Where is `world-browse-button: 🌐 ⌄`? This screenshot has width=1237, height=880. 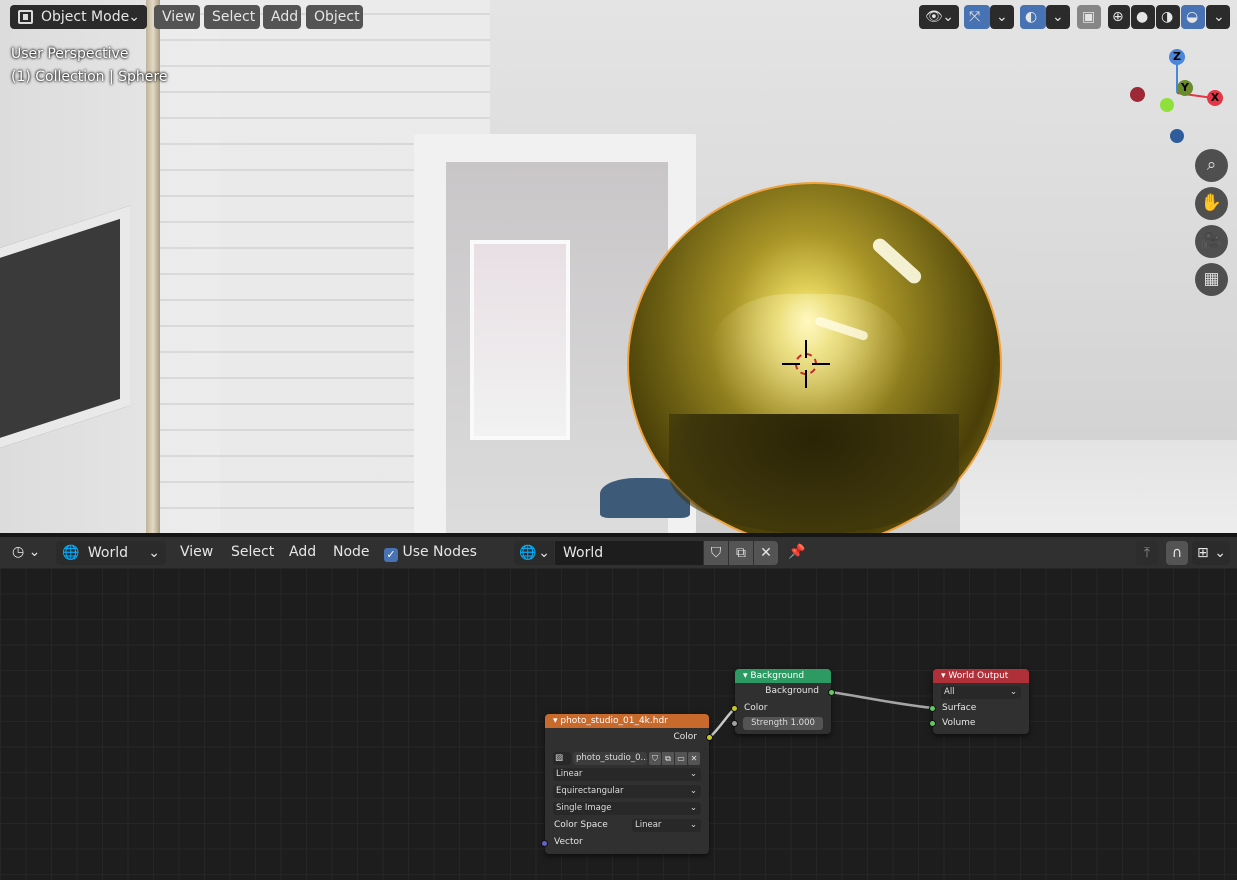
world-browse-button: 🌐 ⌄ is located at coordinates (534, 553).